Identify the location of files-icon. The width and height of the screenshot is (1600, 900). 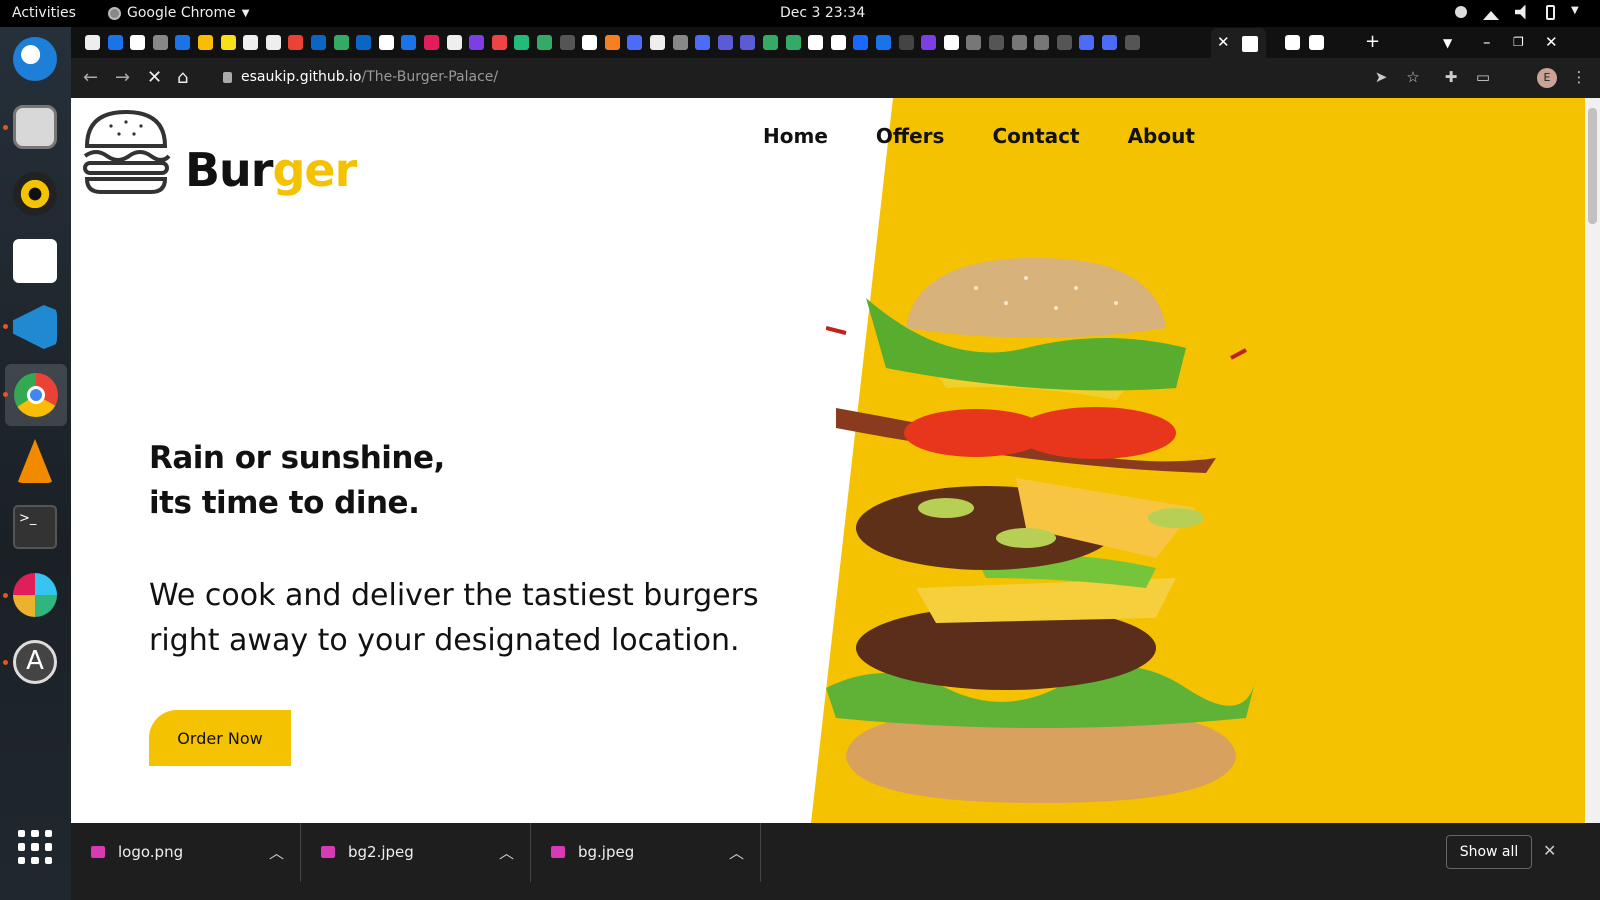
(35, 127).